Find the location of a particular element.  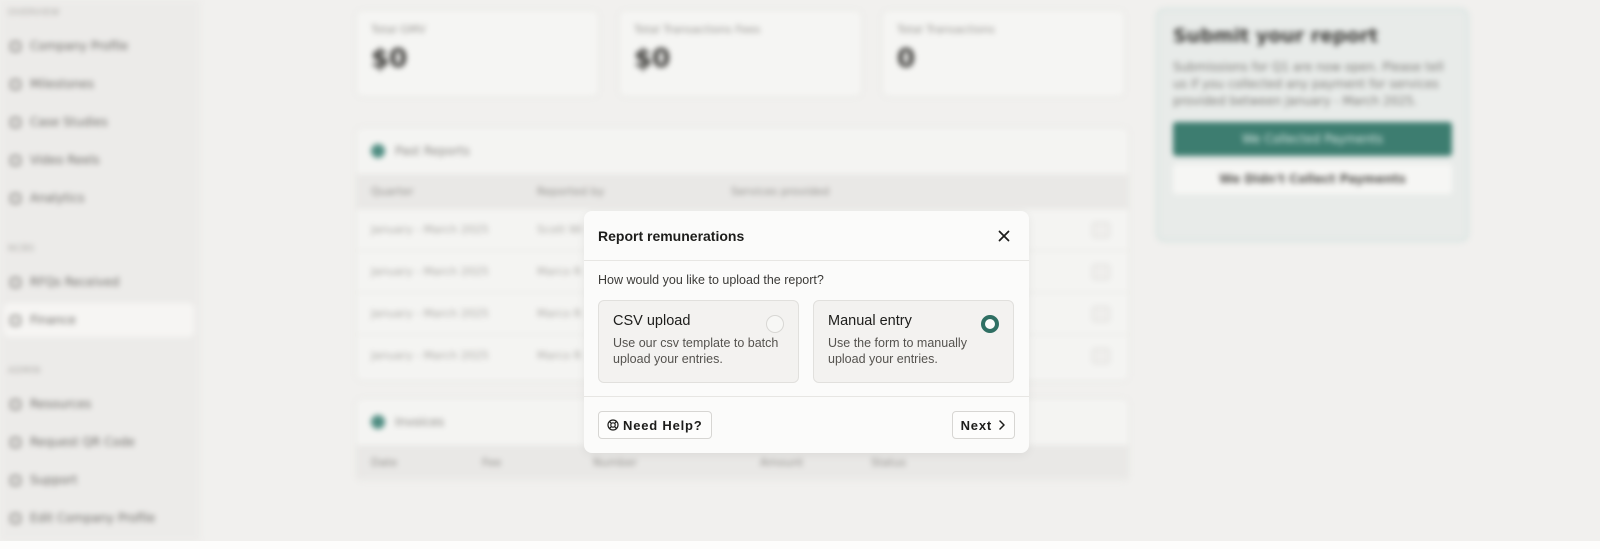

help-lifebuoy-icon is located at coordinates (613, 425).